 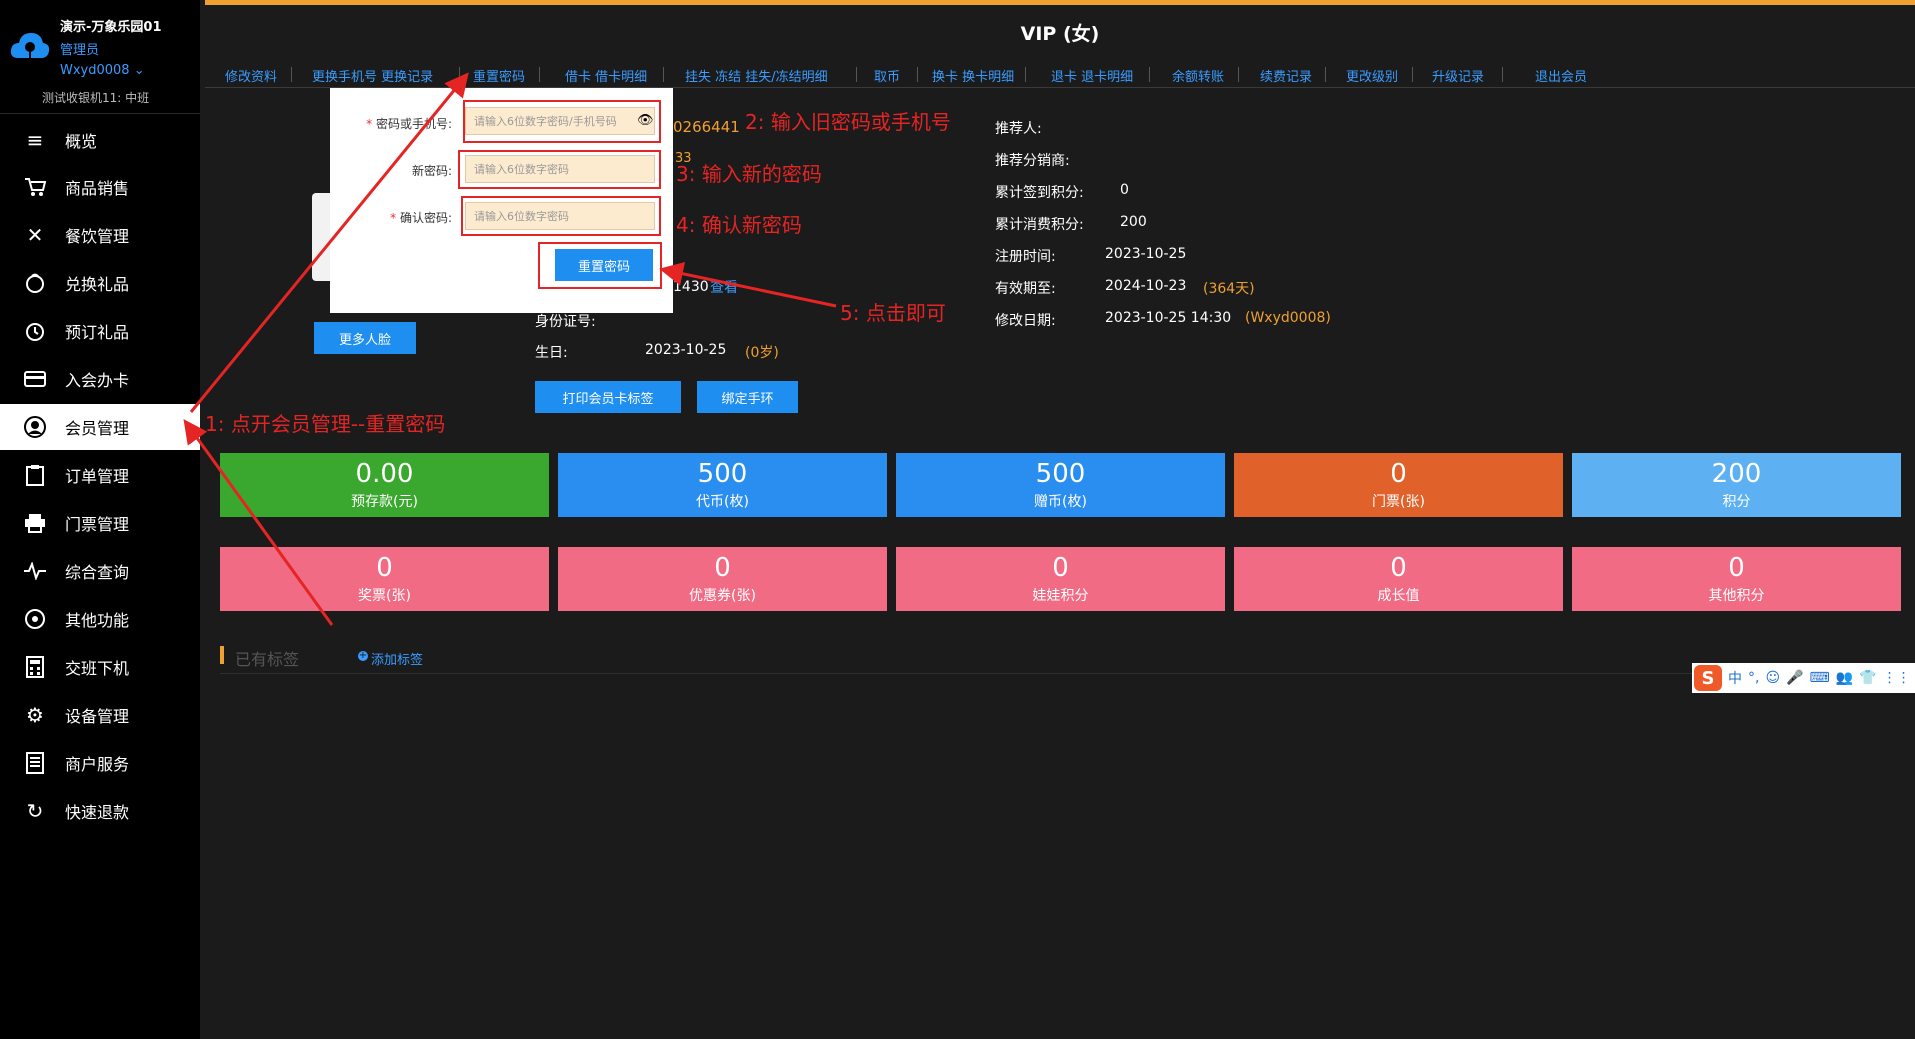 I want to click on arrow-to-member-menu, so click(x=258, y=522).